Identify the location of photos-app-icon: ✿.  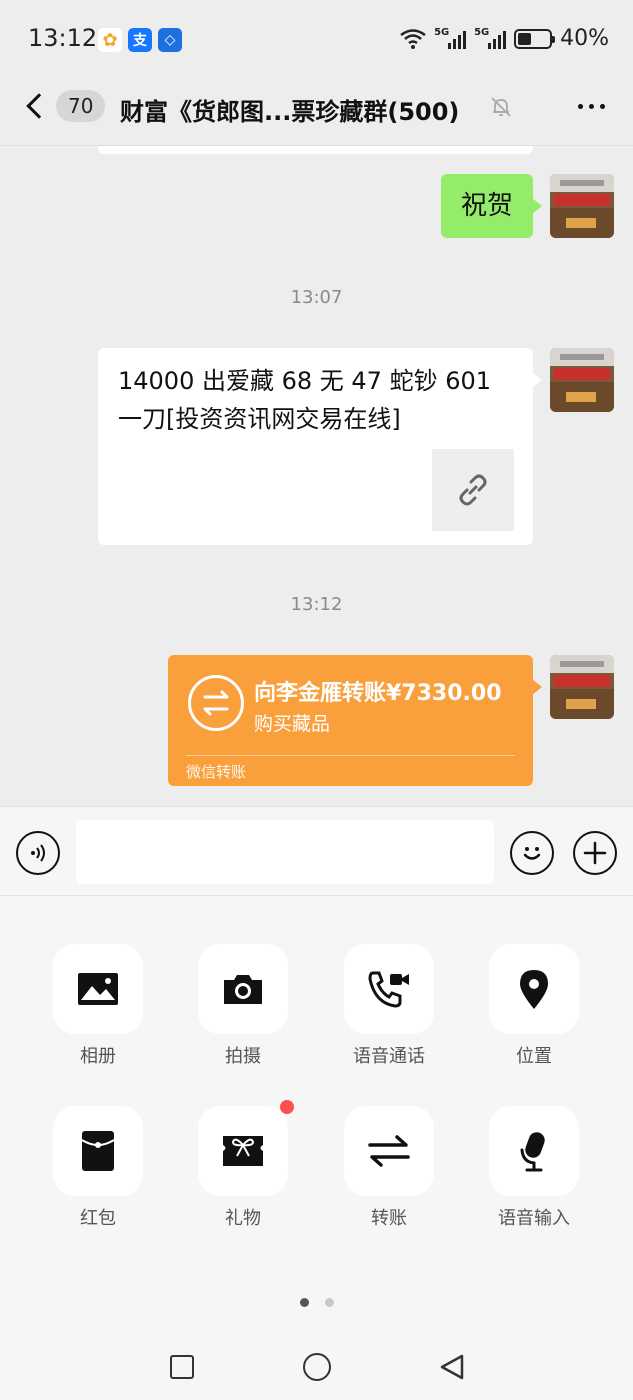
(110, 40).